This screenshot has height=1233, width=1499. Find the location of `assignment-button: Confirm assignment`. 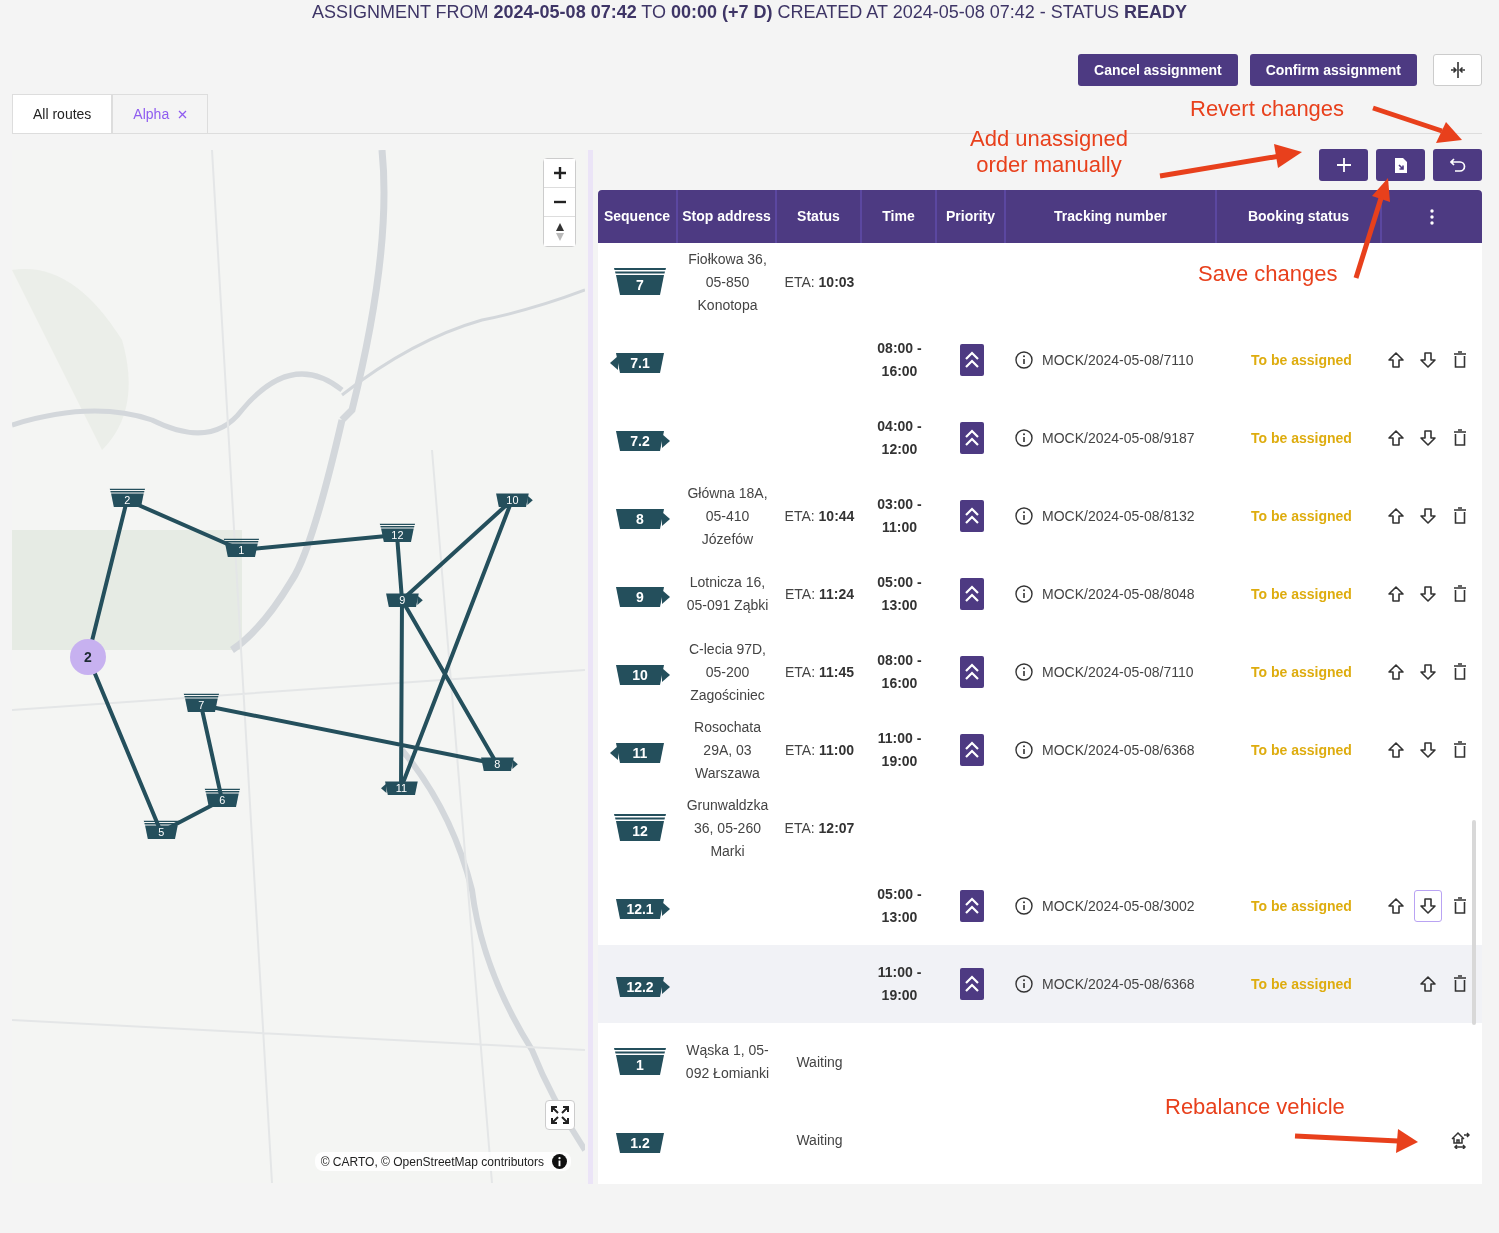

assignment-button: Confirm assignment is located at coordinates (1333, 70).